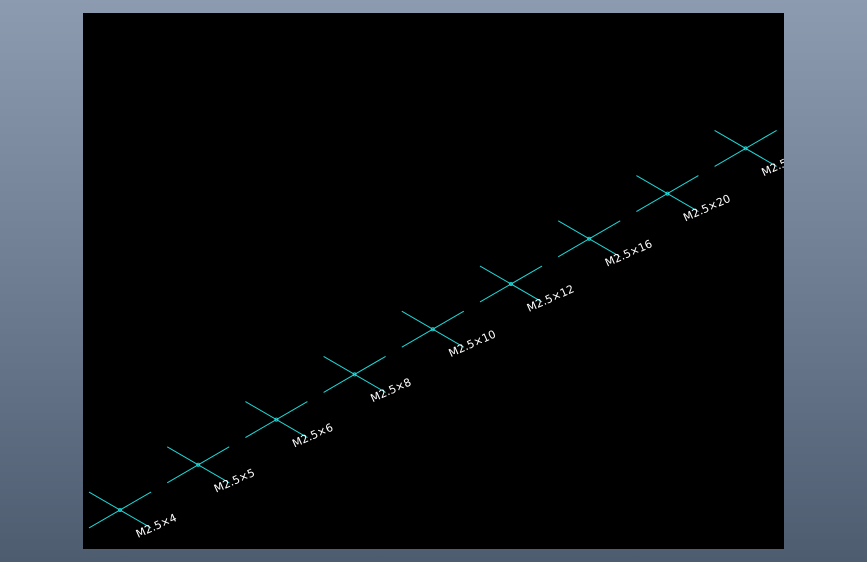 This screenshot has height=562, width=867. What do you see at coordinates (772, 163) in the screenshot?
I see `marker-label: M2.5×25` at bounding box center [772, 163].